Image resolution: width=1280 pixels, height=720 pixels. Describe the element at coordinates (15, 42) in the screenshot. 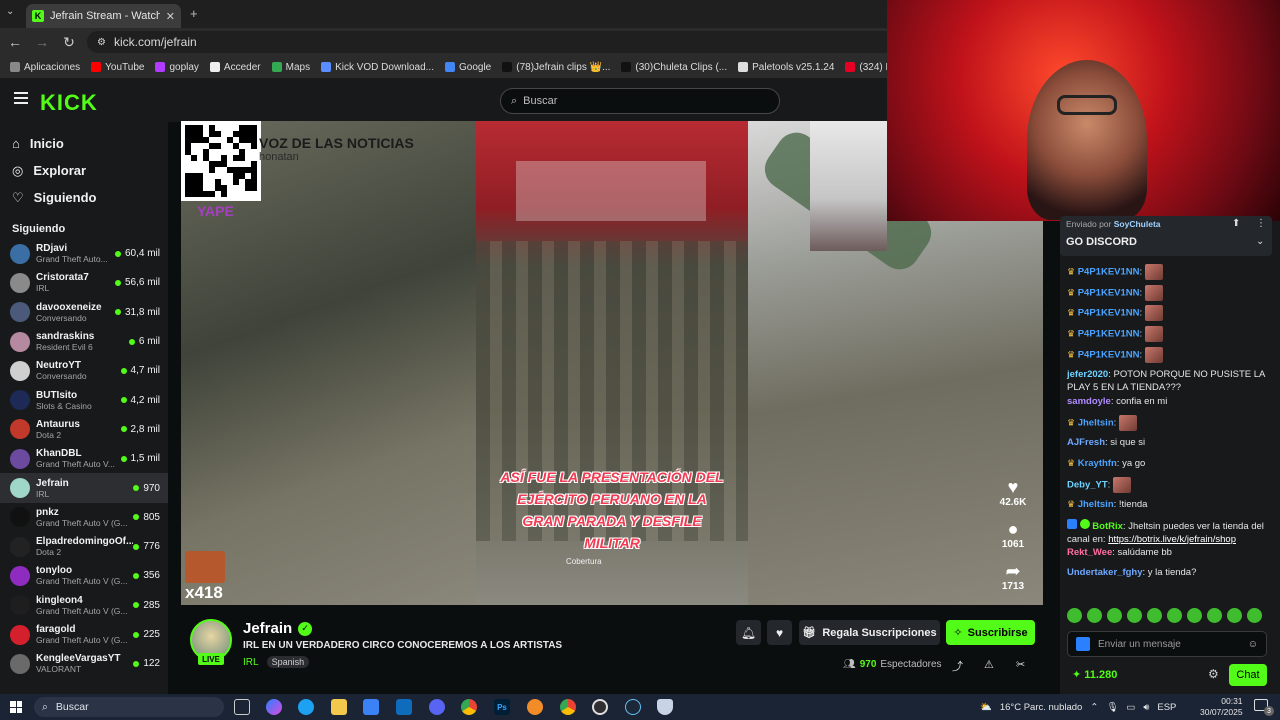

I see `back-button: ←` at that location.